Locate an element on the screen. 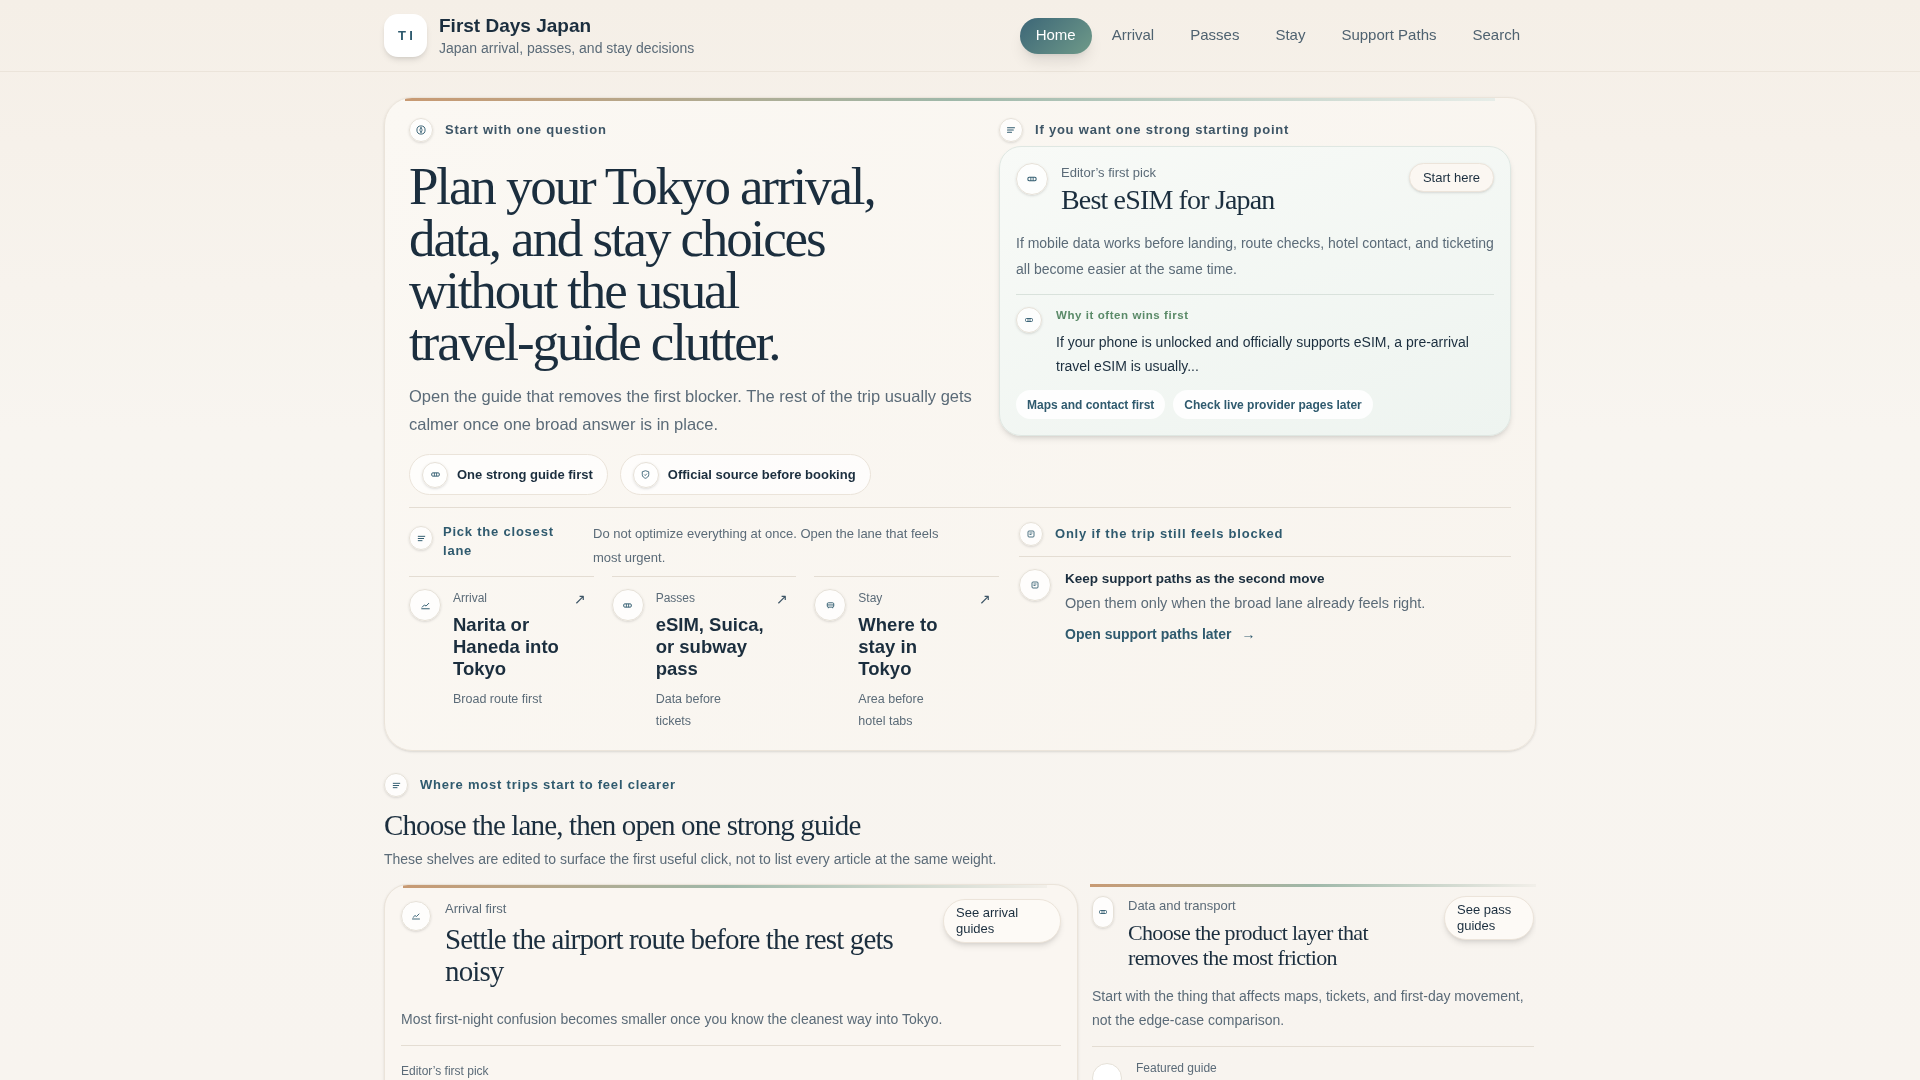 The width and height of the screenshot is (1920, 1080). pill-chip: One strong guide first is located at coordinates (508, 474).